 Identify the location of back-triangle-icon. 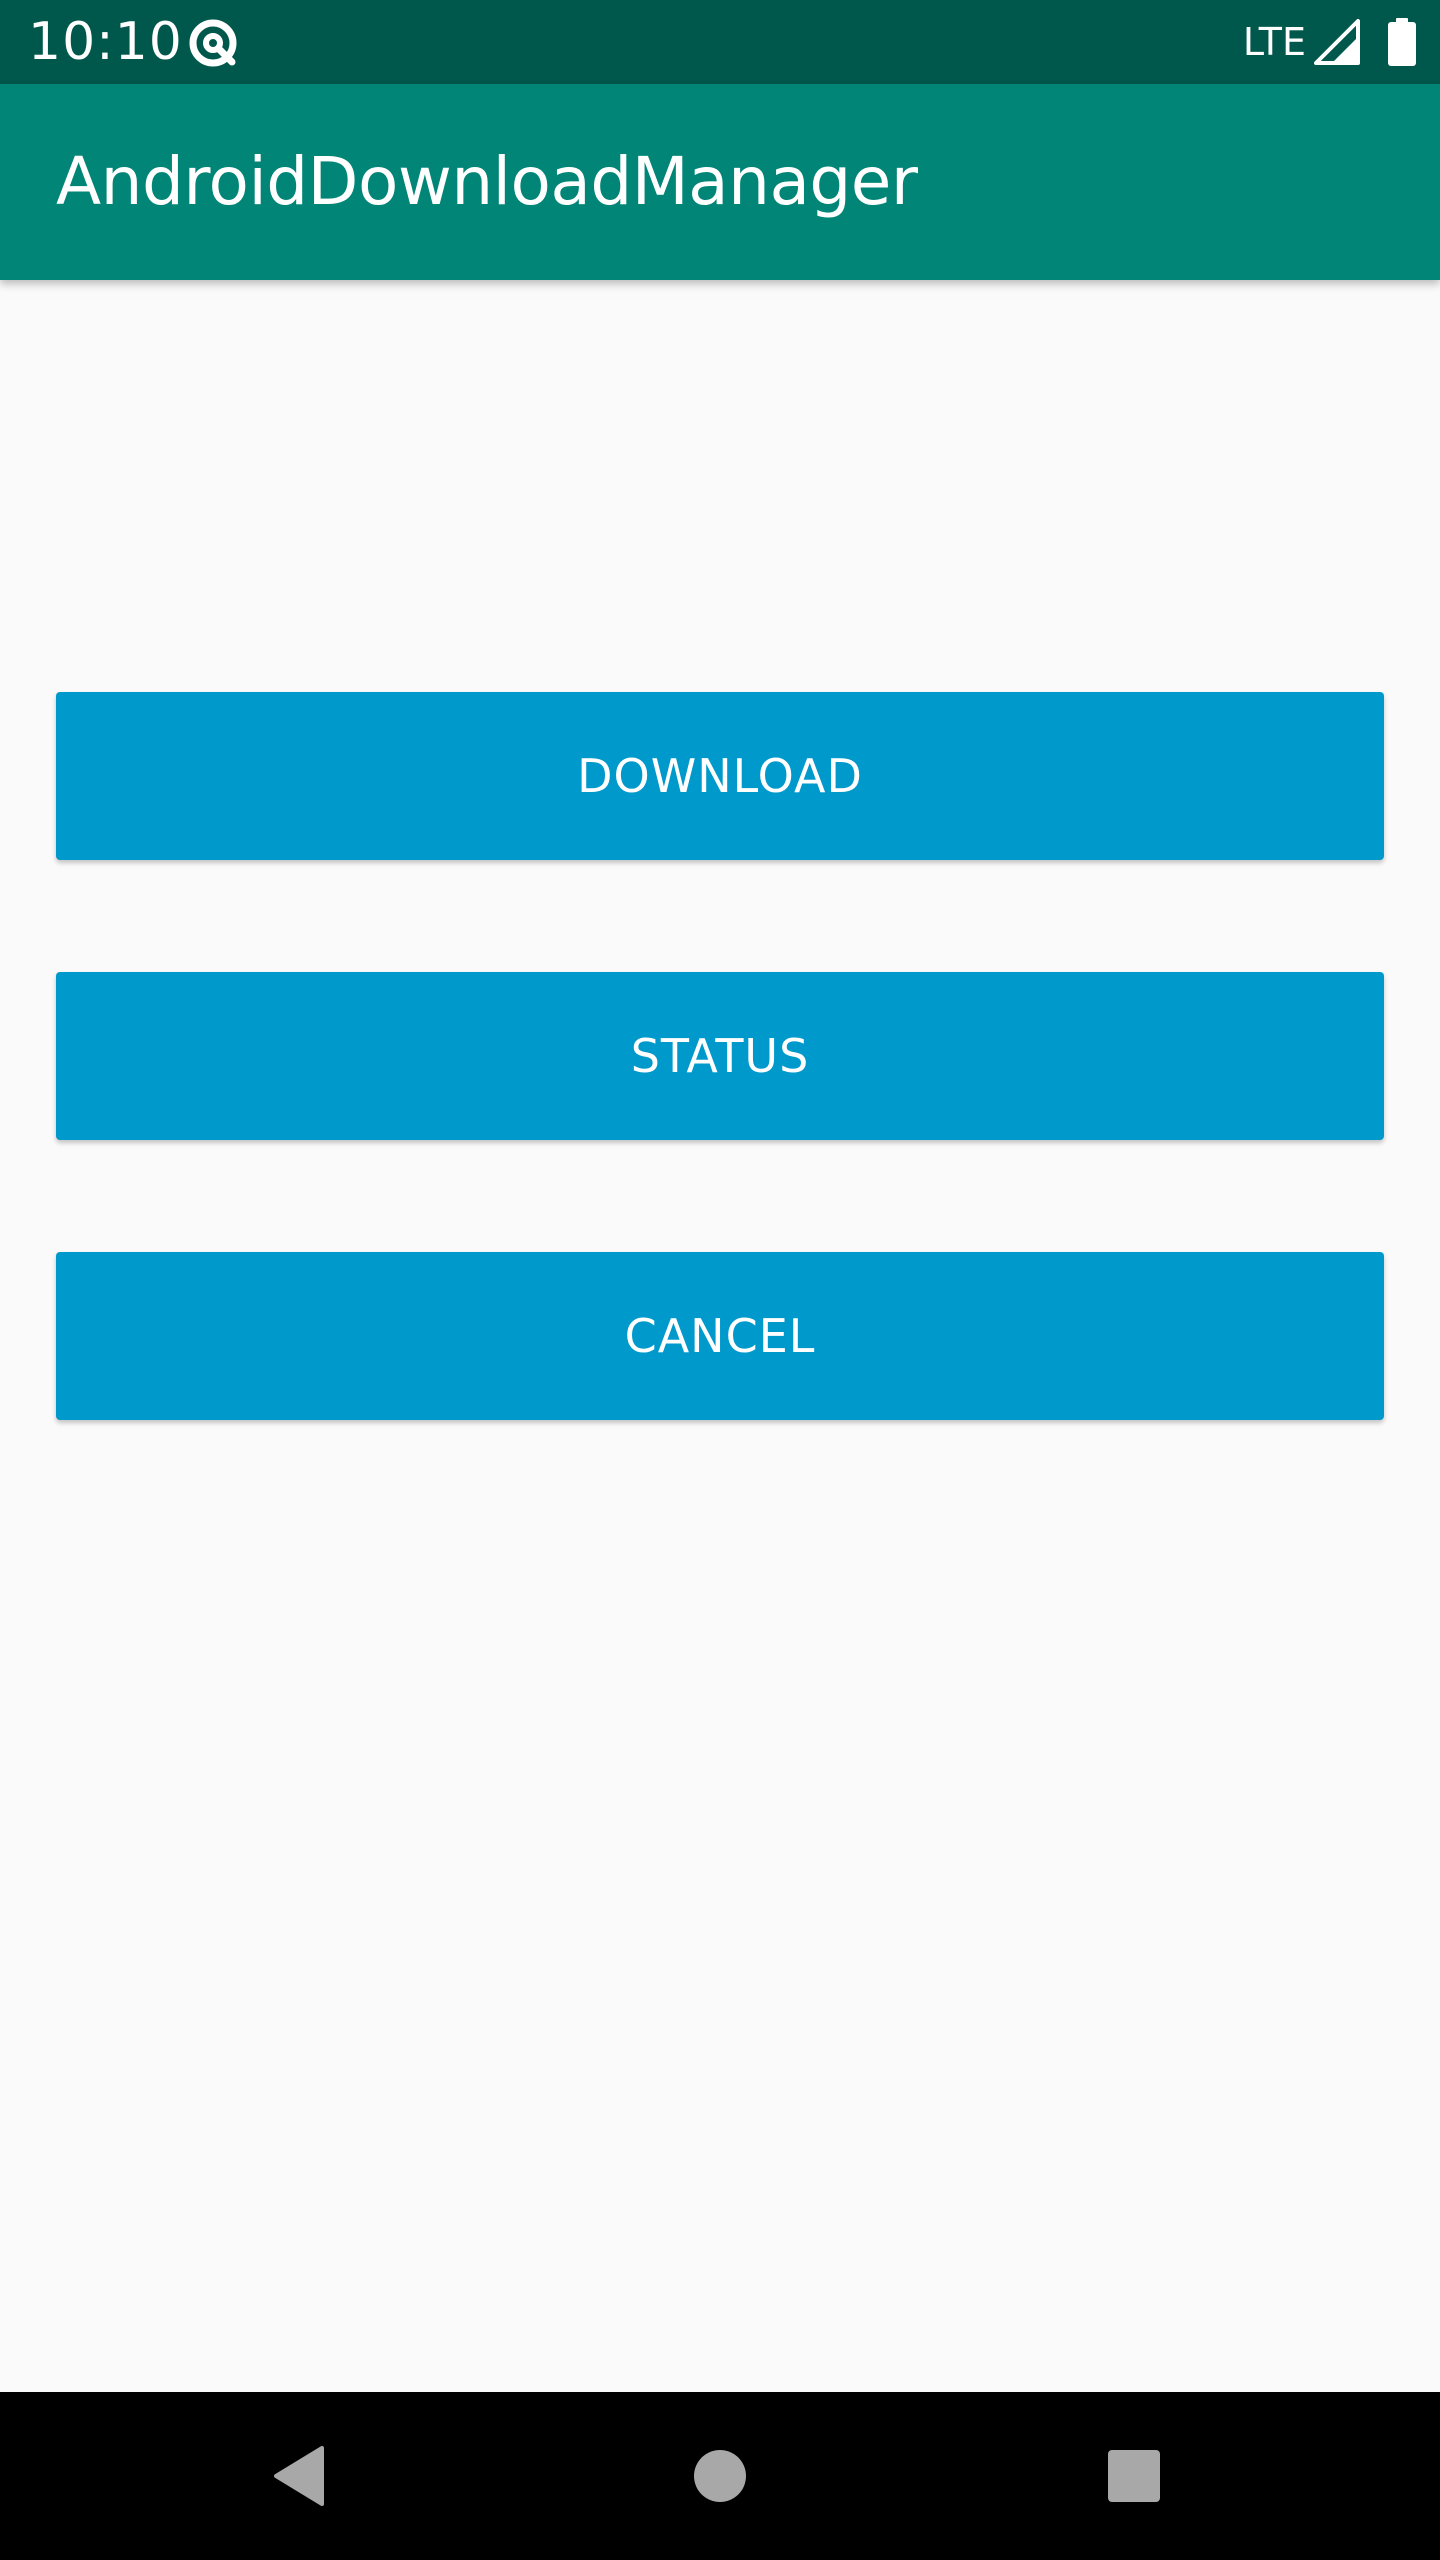
(299, 2476).